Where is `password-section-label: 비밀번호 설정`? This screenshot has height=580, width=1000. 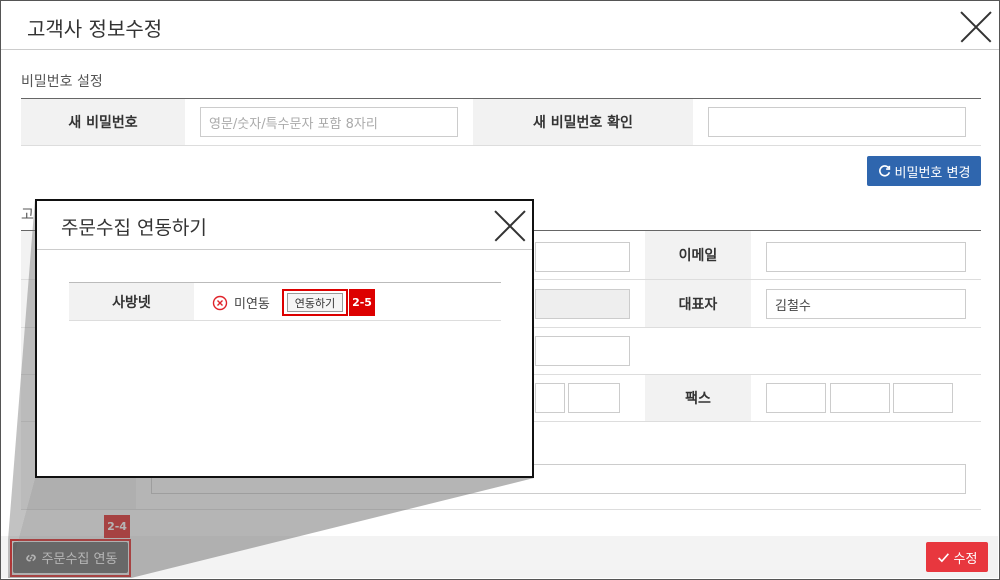 password-section-label: 비밀번호 설정 is located at coordinates (62, 82).